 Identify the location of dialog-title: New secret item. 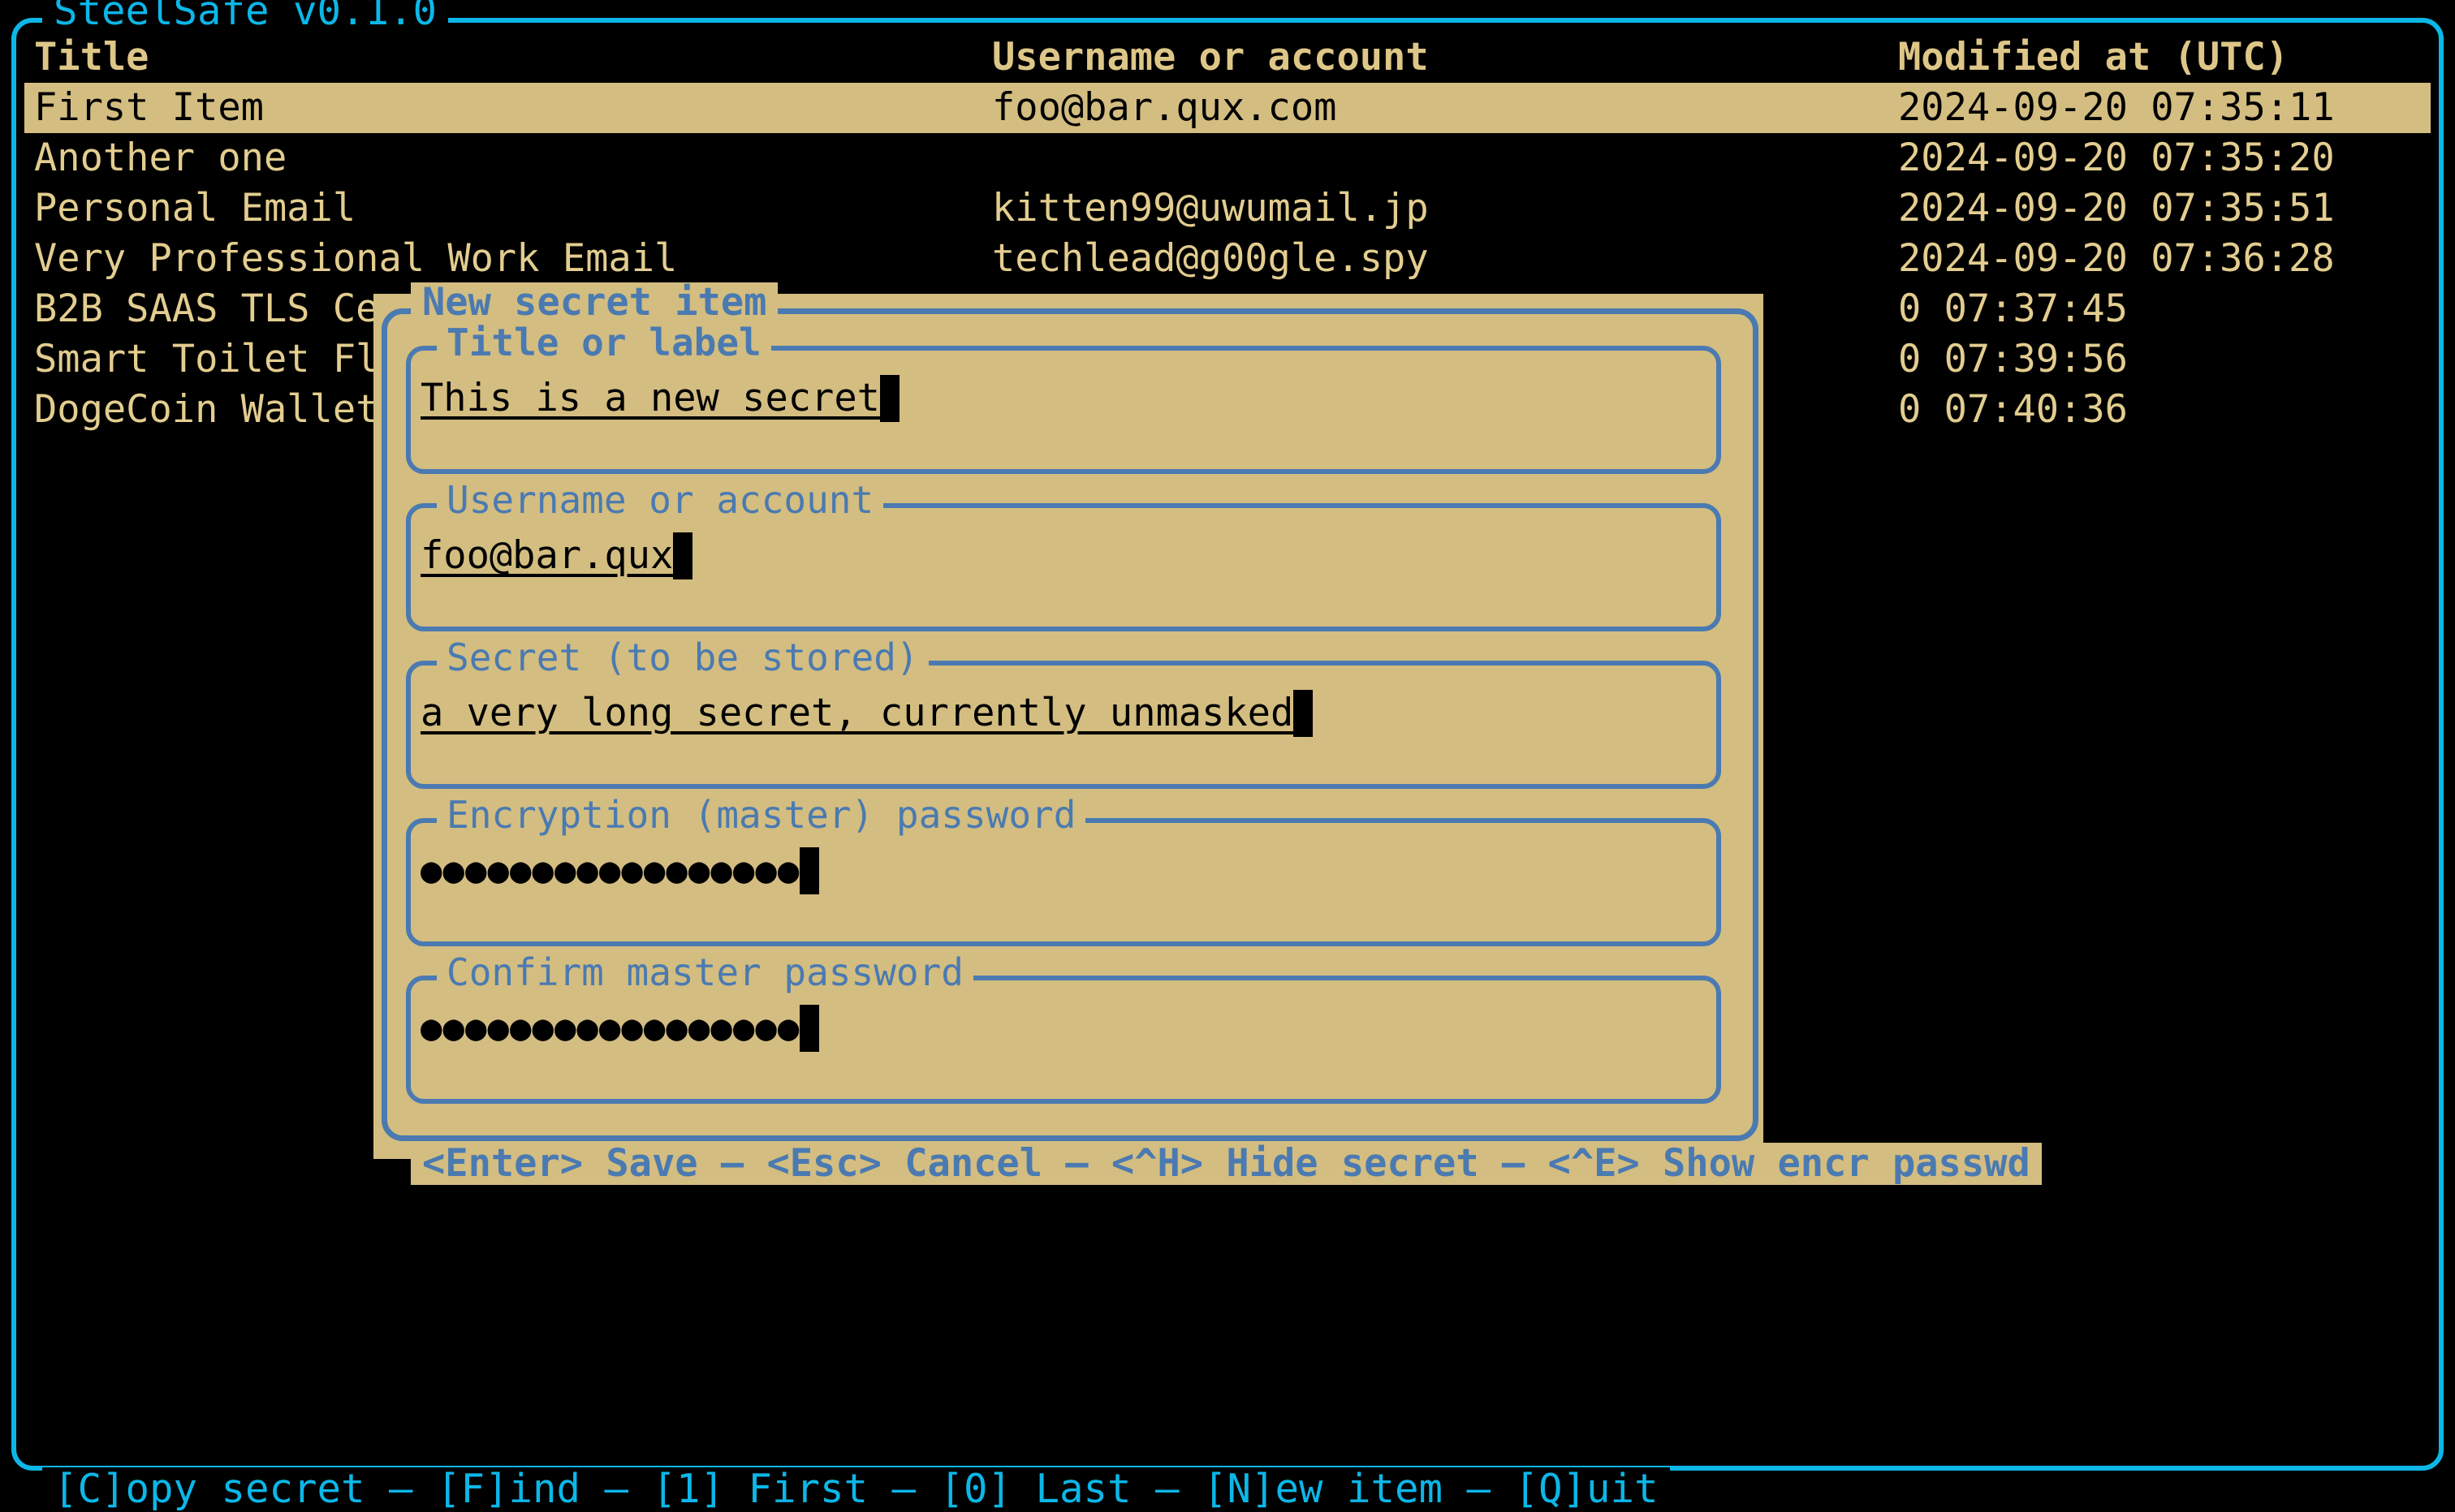
(595, 302).